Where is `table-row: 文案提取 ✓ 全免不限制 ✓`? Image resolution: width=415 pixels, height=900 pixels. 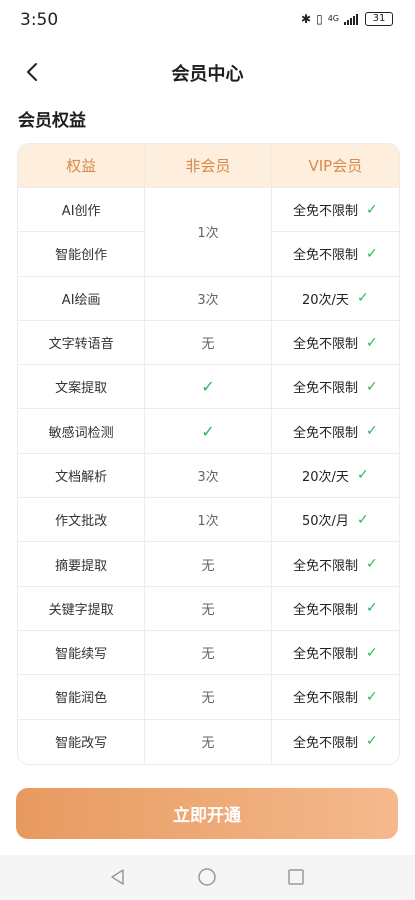 table-row: 文案提取 ✓ 全免不限制 ✓ is located at coordinates (208, 386).